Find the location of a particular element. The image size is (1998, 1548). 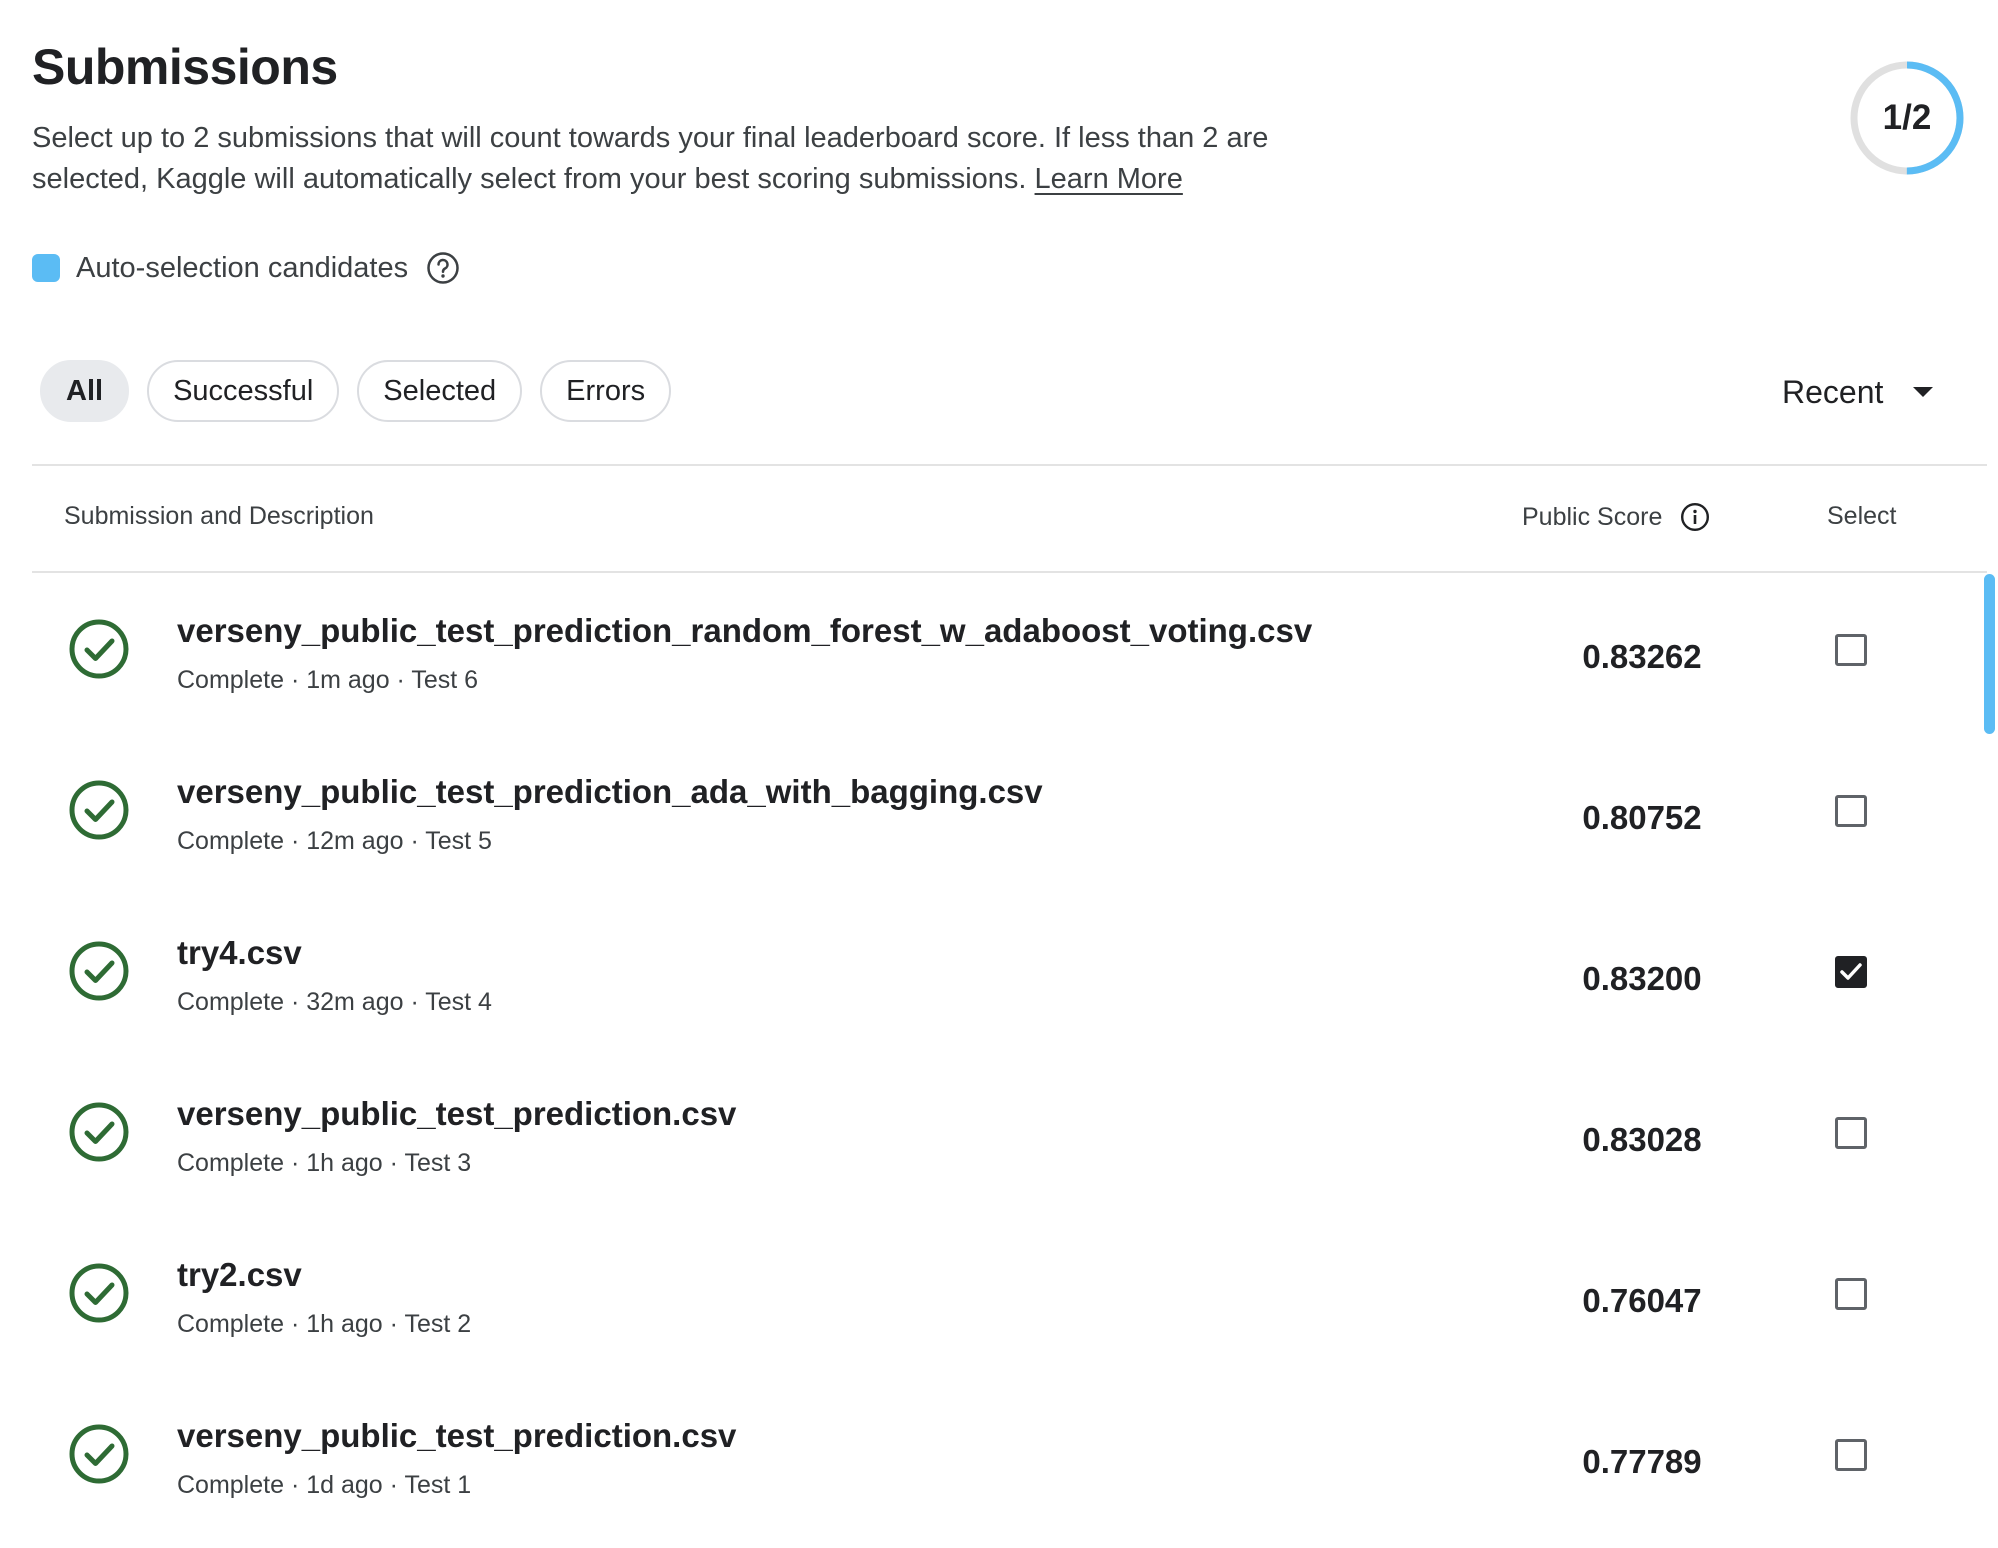

submission-meta: Complete · 1m ago · Test 6 is located at coordinates (328, 680).